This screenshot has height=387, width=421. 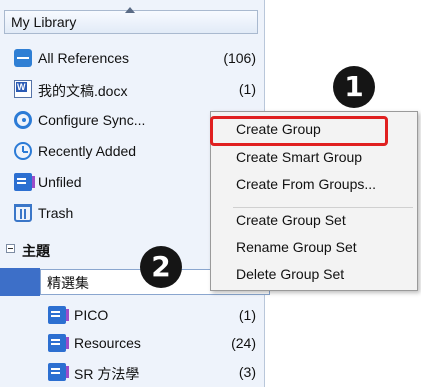 I want to click on group-item-label: SR 方法學, so click(x=107, y=374).